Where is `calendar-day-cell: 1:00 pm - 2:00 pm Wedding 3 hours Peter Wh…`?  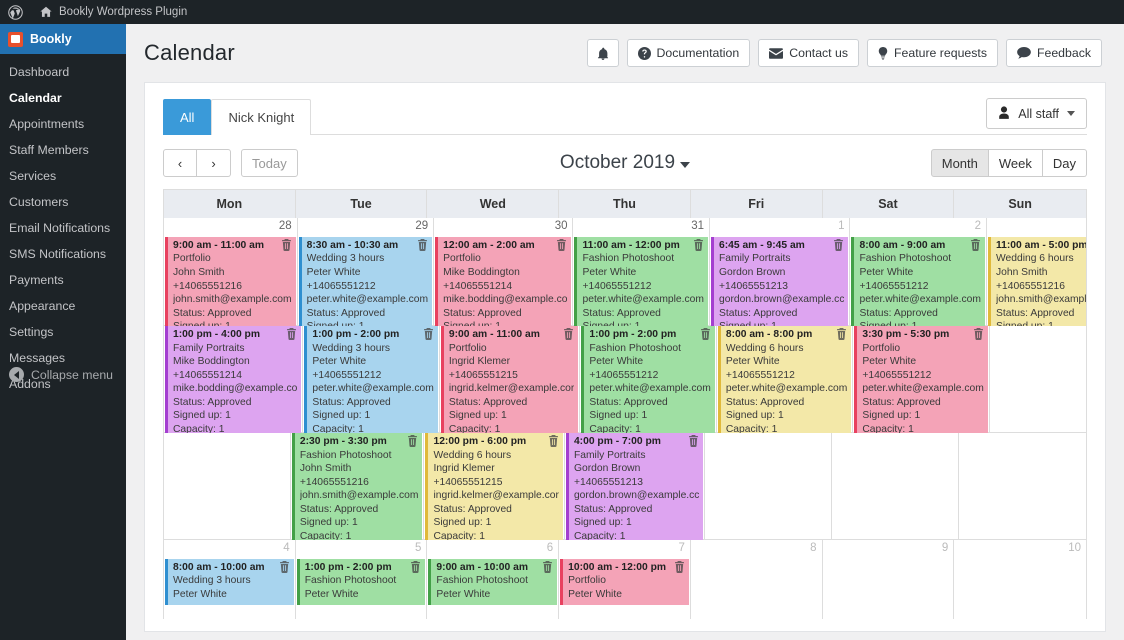 calendar-day-cell: 1:00 pm - 2:00 pm Wedding 3 hours Peter Wh… is located at coordinates (371, 383).